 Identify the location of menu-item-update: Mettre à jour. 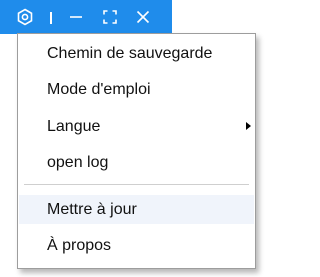
(136, 209).